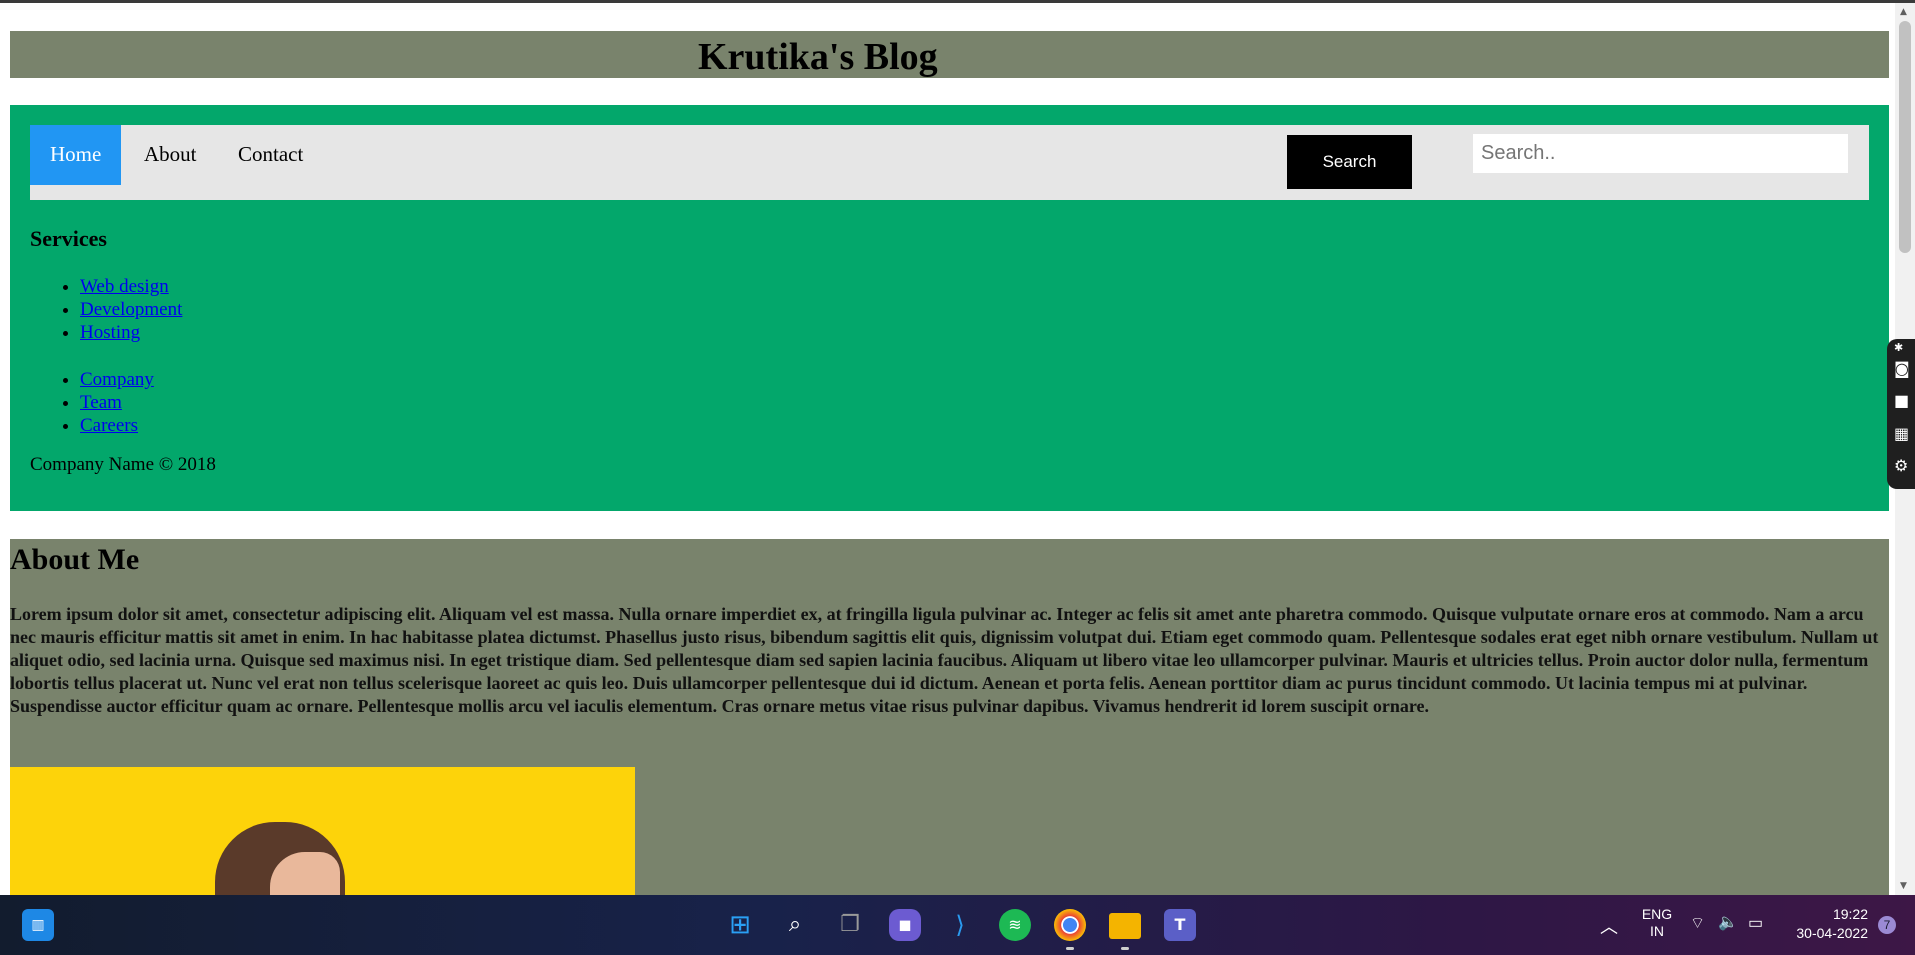 The height and width of the screenshot is (955, 1915). I want to click on settings-icon: ⚙, so click(1901, 465).